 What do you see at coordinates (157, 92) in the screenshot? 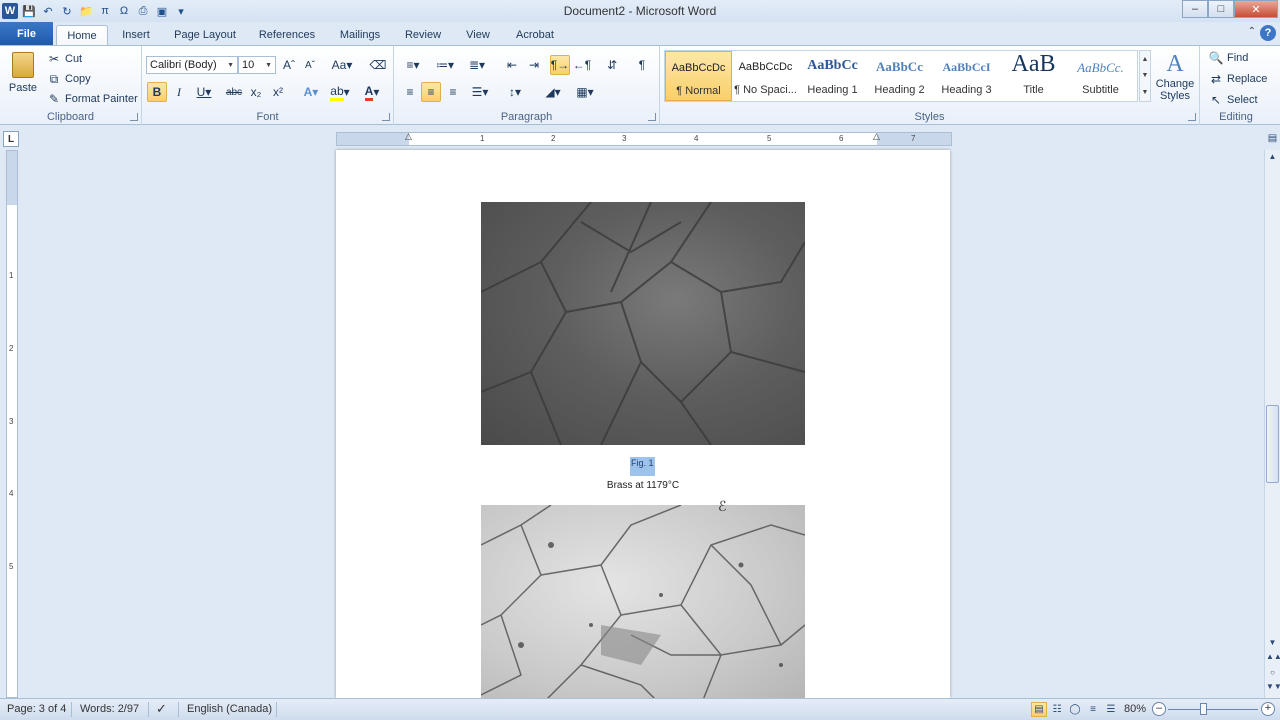
I see `bold-button: B` at bounding box center [157, 92].